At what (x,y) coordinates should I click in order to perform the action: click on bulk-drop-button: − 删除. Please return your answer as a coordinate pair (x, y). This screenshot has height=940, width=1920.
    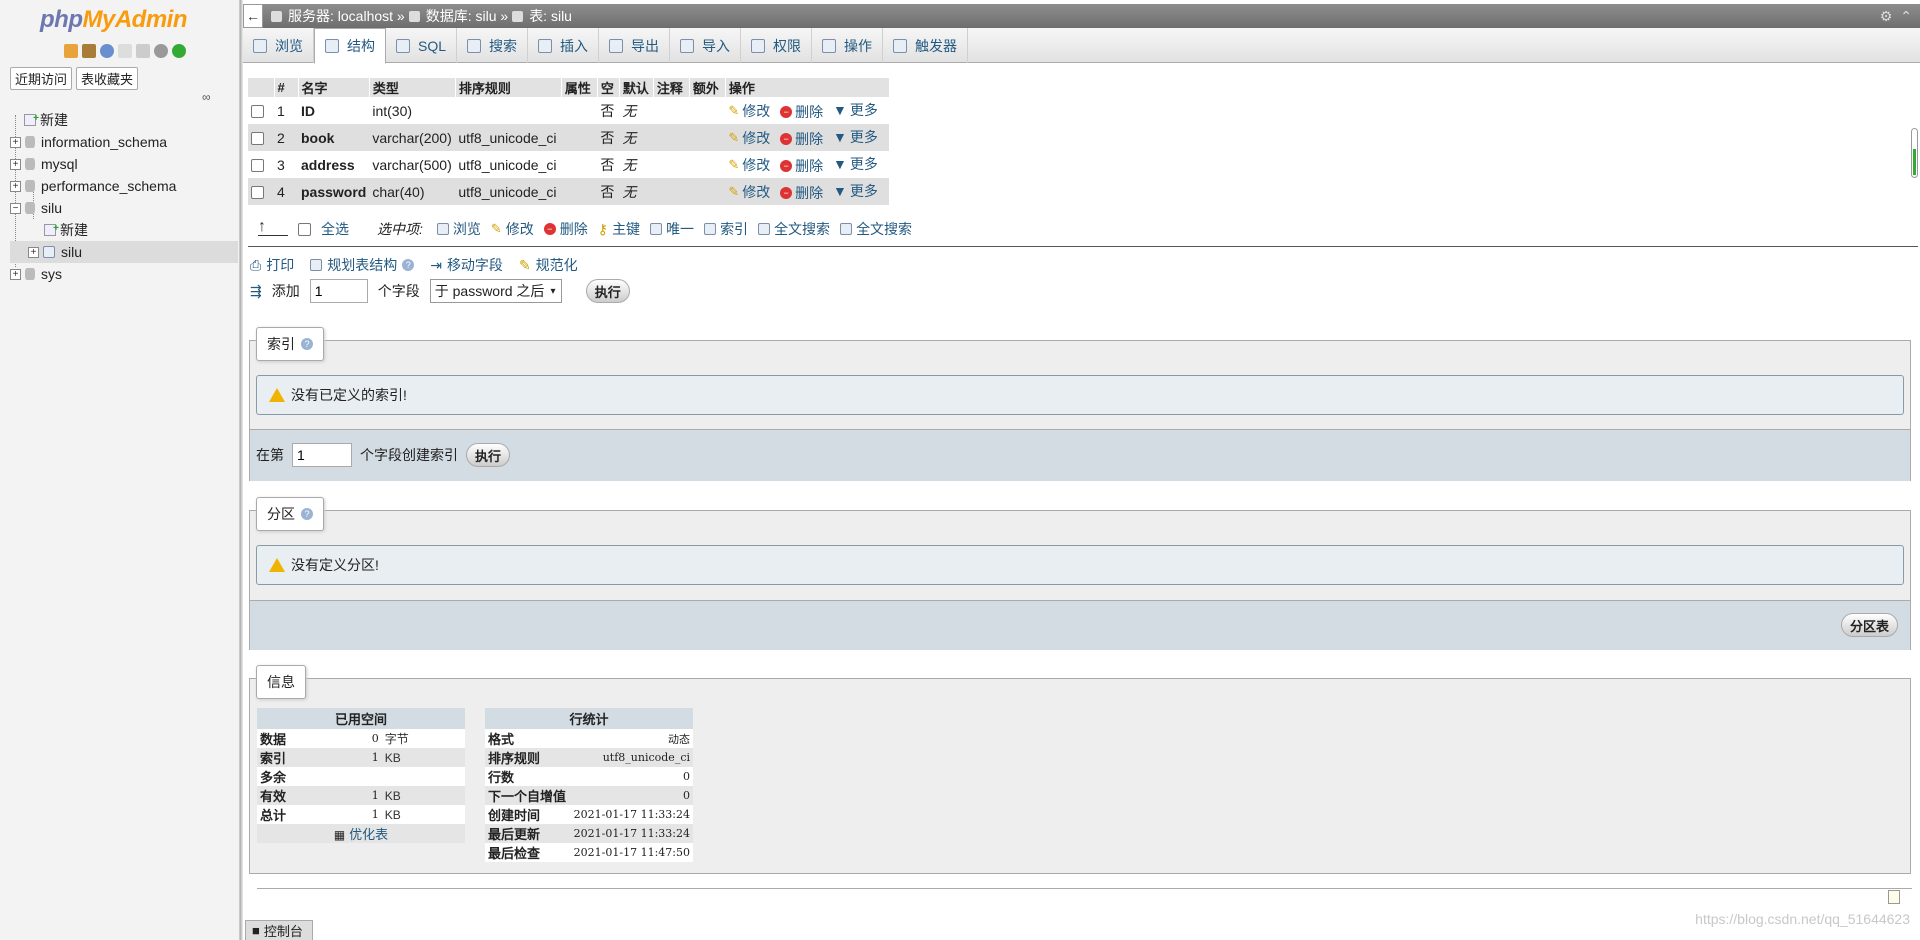
    Looking at the image, I should click on (565, 229).